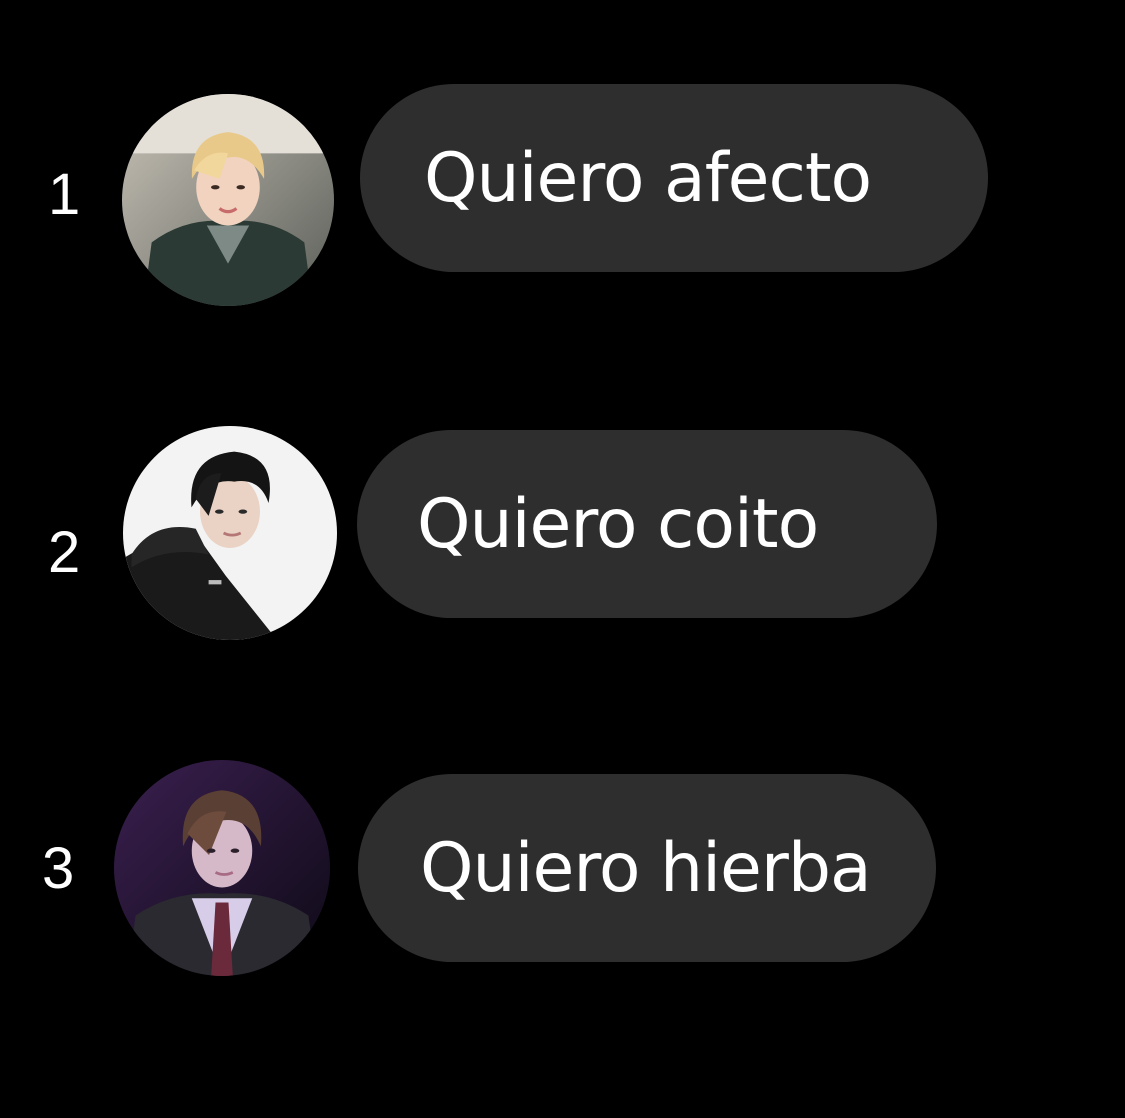  What do you see at coordinates (64, 552) in the screenshot?
I see `suggestion-number: 2` at bounding box center [64, 552].